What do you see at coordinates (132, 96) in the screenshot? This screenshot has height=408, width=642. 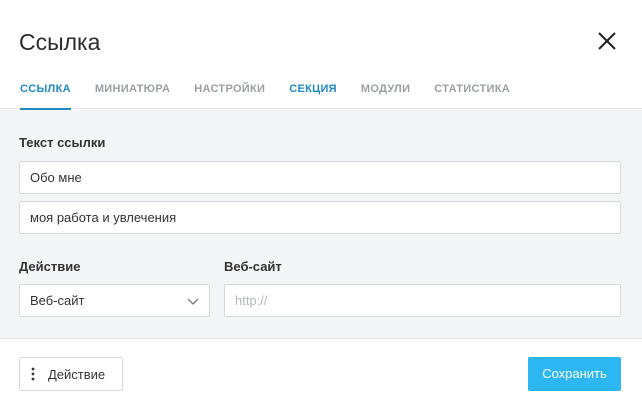 I see `tab-thumbnail: МИНИАТЮРА` at bounding box center [132, 96].